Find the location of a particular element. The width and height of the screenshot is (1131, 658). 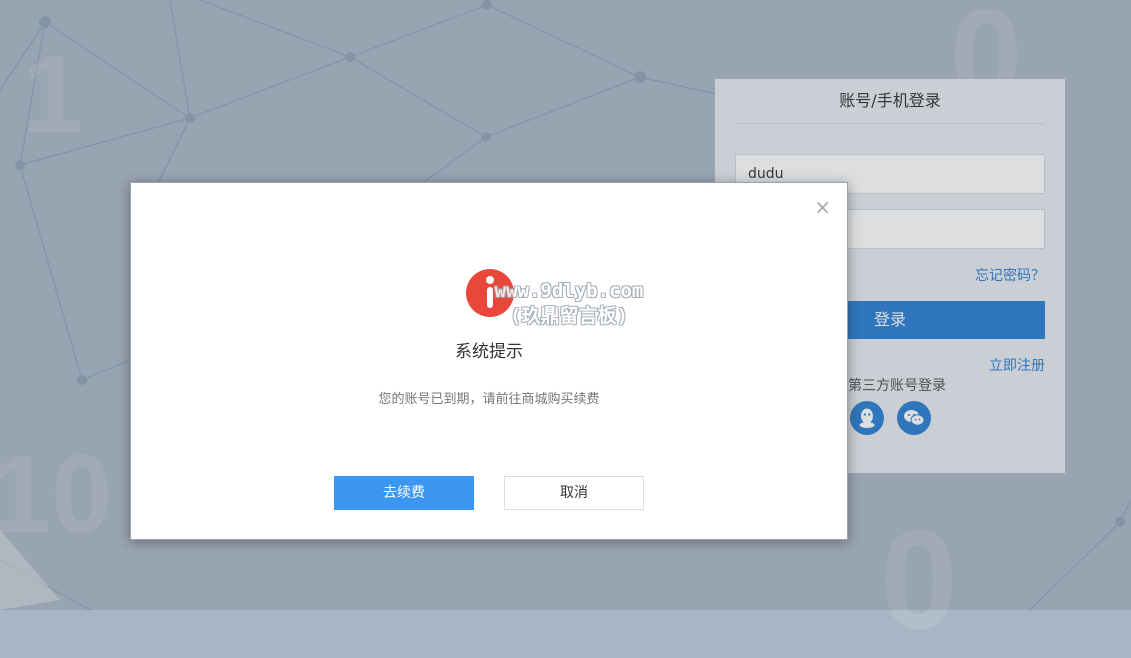

dialog-message: 您的账号已到期，请前往商城购买续费 is located at coordinates (489, 399).